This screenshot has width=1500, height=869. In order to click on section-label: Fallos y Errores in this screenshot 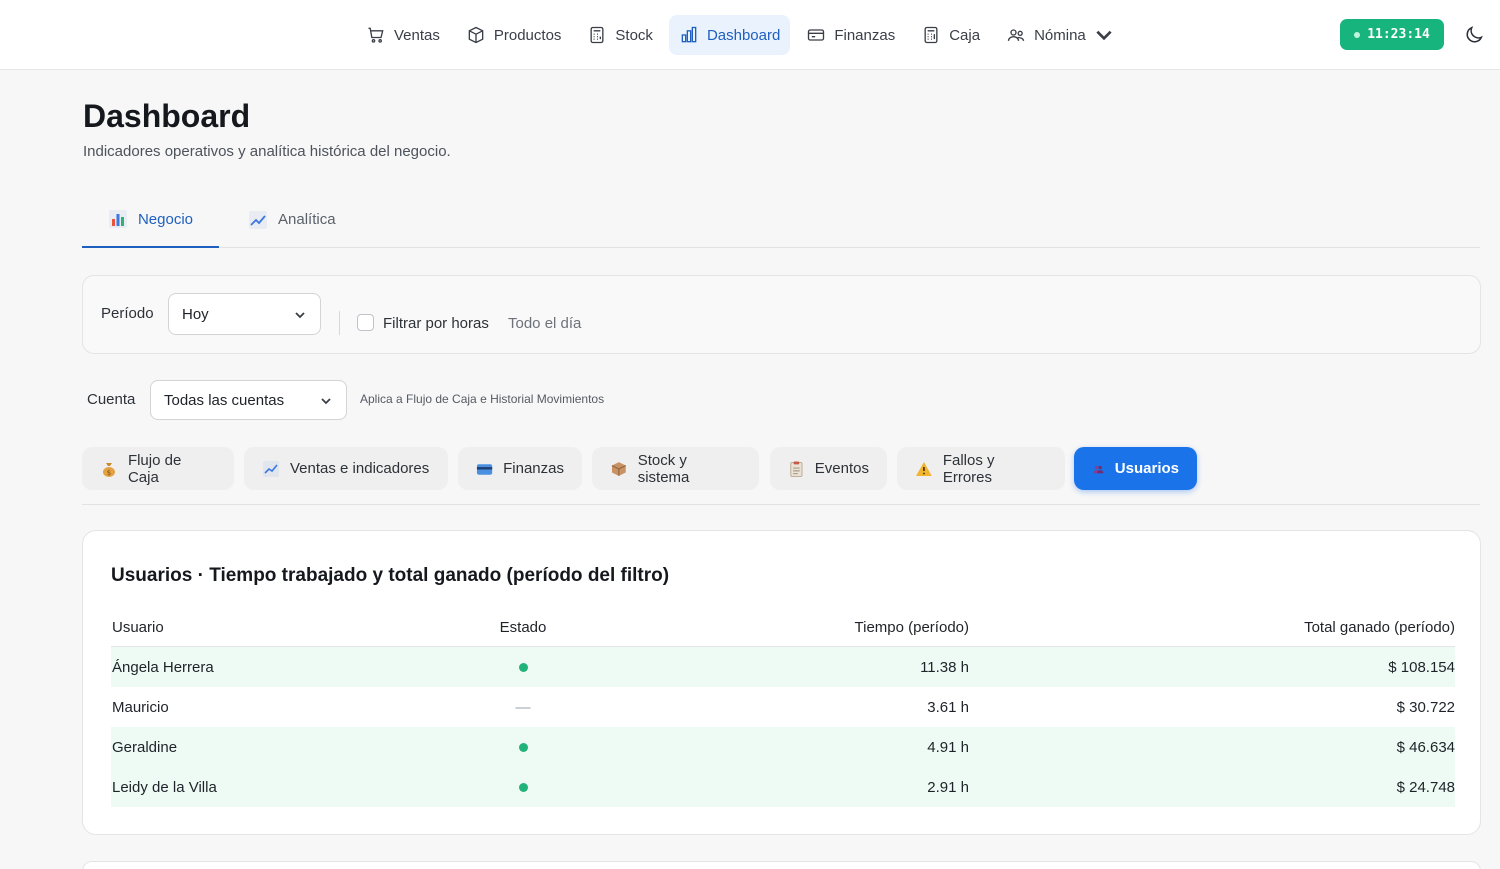, I will do `click(968, 468)`.